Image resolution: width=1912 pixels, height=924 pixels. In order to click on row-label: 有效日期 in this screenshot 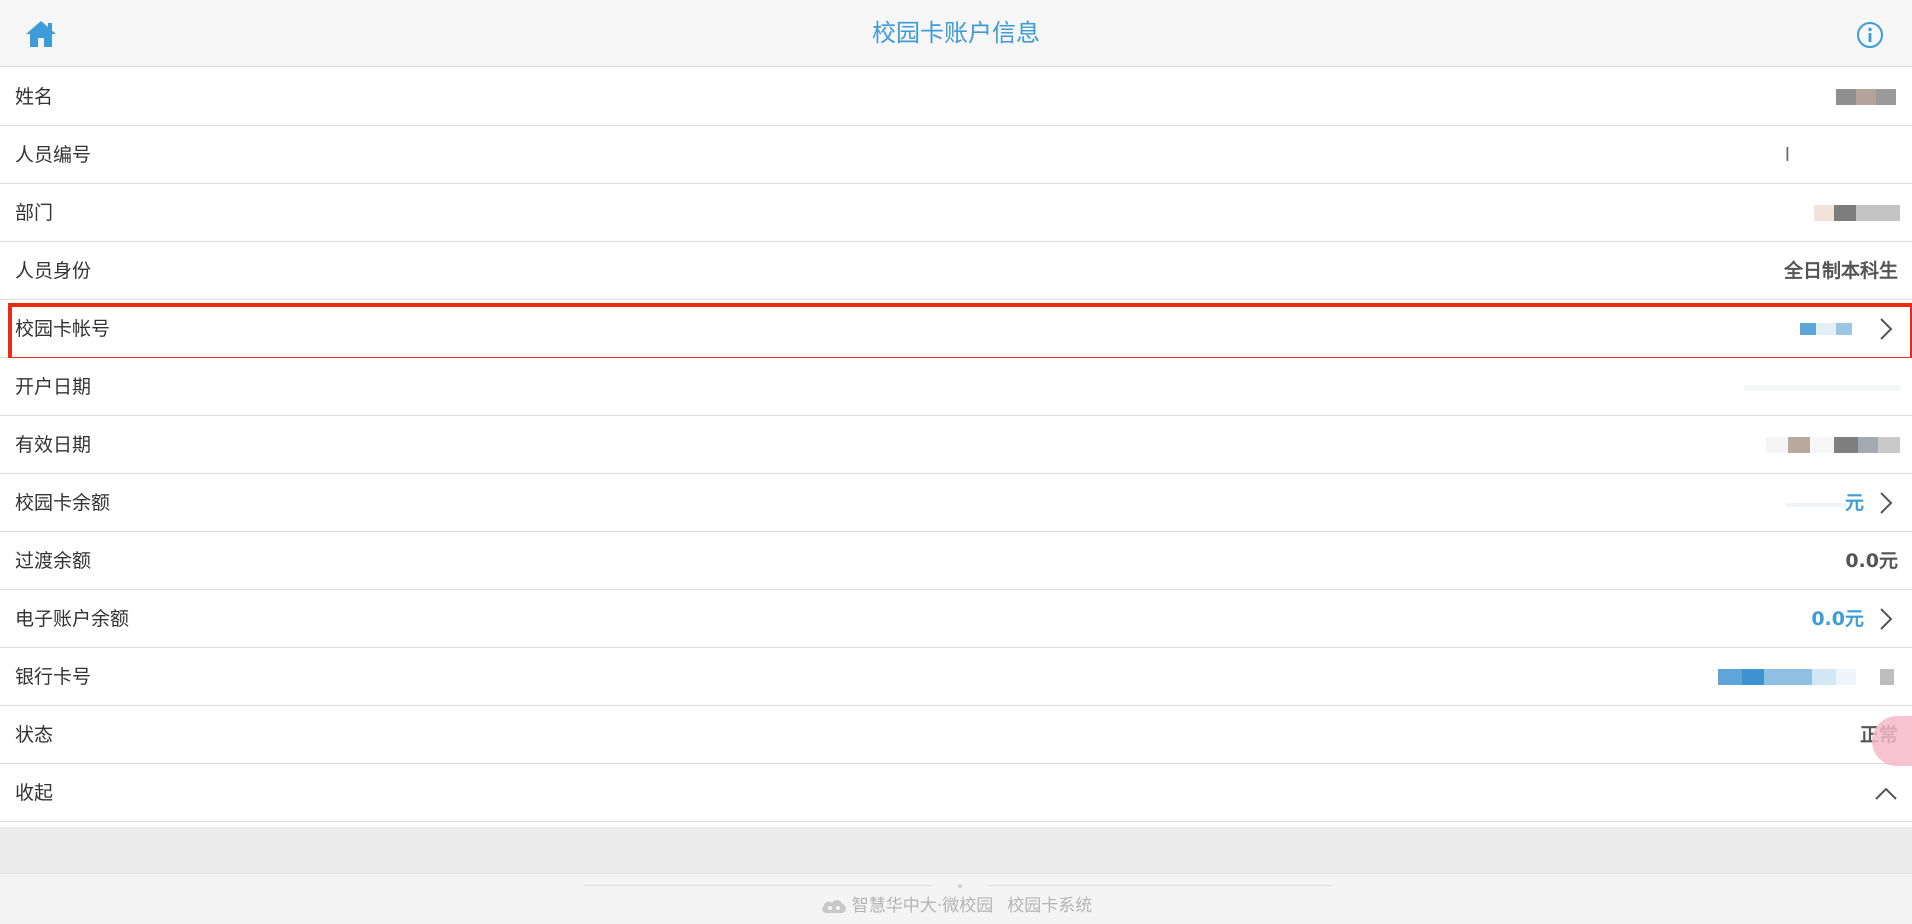, I will do `click(53, 445)`.